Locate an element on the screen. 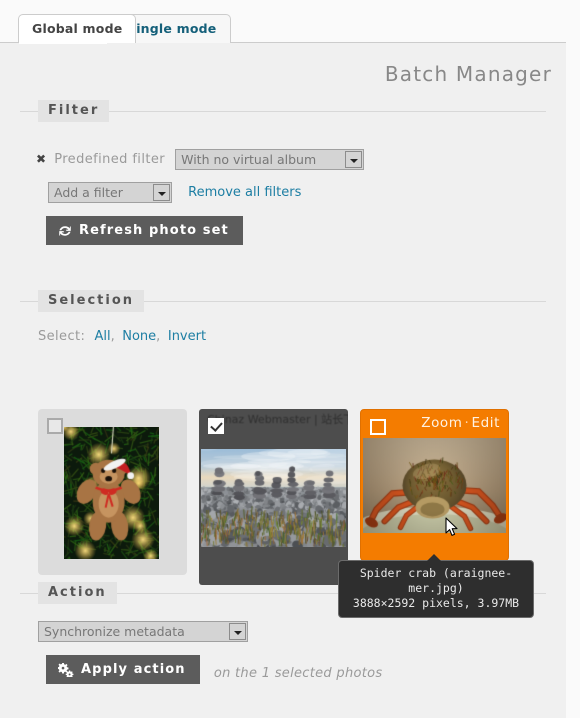 The height and width of the screenshot is (718, 580). predefined-filter-select: With no virtual album is located at coordinates (270, 159).